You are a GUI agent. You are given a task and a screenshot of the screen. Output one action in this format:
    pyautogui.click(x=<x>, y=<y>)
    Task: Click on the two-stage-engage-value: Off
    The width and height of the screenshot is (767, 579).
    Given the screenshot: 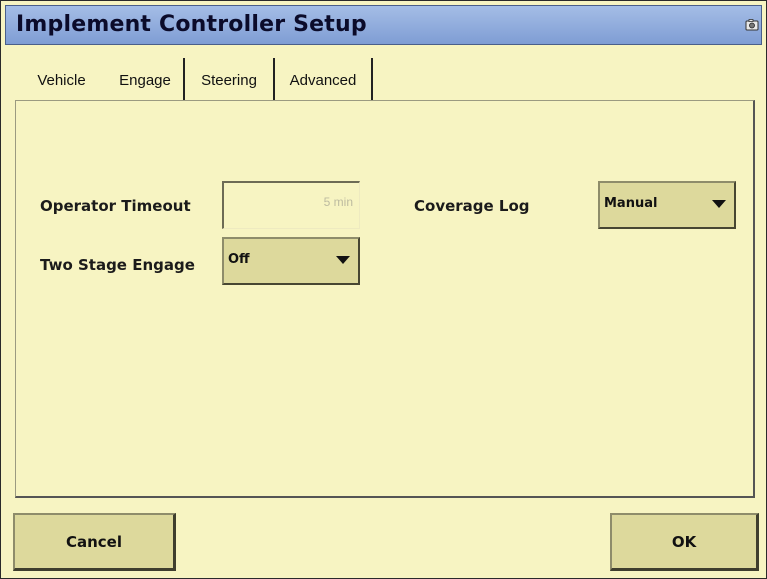 What is the action you would take?
    pyautogui.click(x=239, y=259)
    